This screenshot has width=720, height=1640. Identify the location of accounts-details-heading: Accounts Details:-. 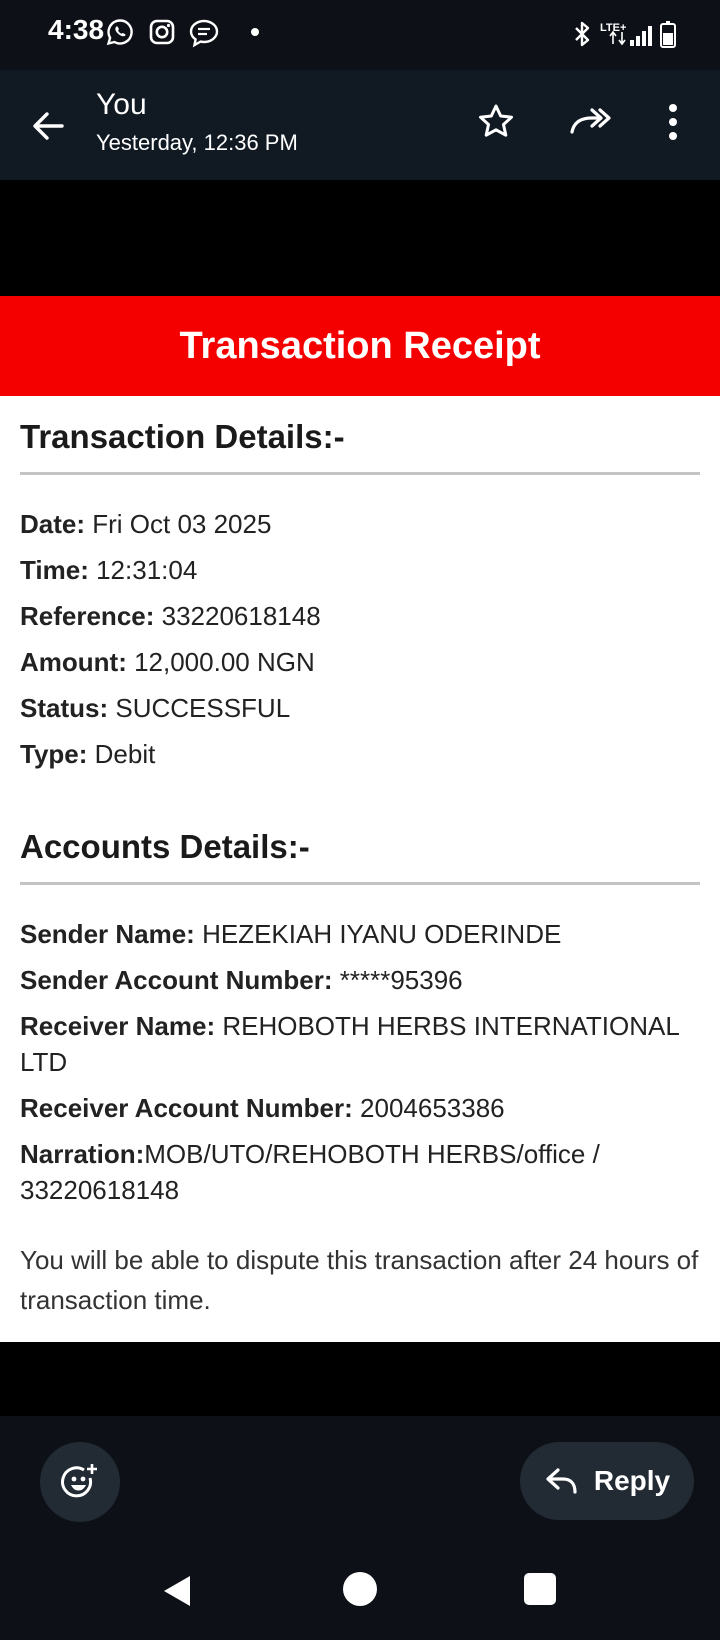
(165, 846).